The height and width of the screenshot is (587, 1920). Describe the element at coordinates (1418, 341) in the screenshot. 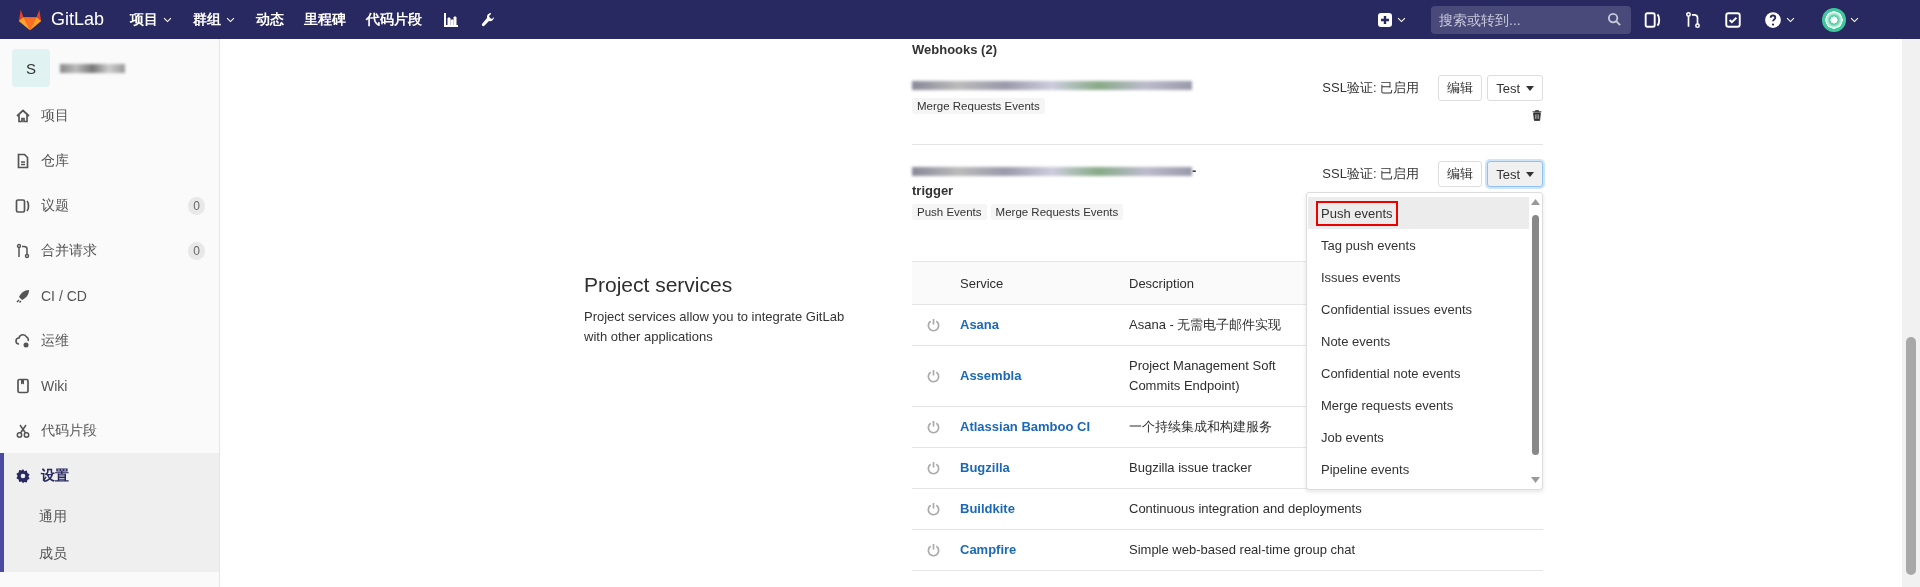

I see `menu-item: Note events` at that location.